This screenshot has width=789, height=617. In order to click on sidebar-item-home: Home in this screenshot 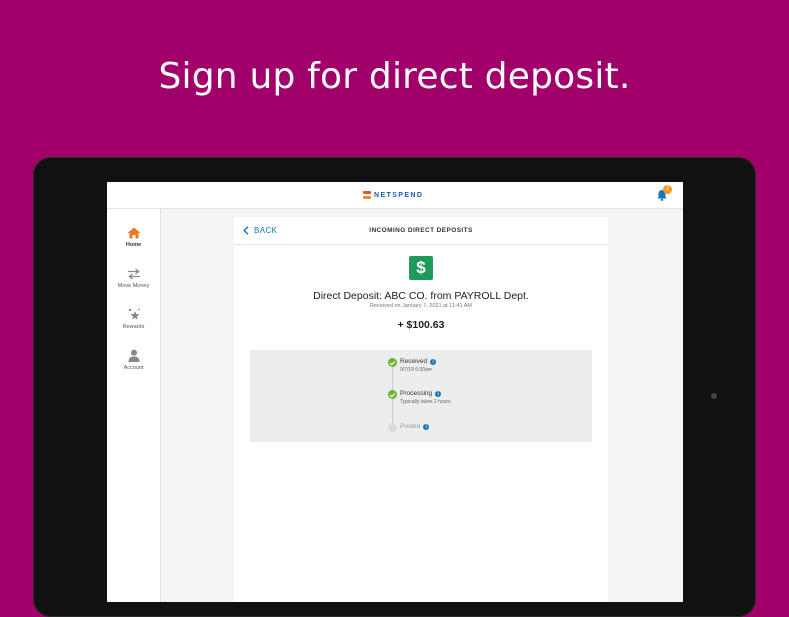, I will do `click(133, 237)`.